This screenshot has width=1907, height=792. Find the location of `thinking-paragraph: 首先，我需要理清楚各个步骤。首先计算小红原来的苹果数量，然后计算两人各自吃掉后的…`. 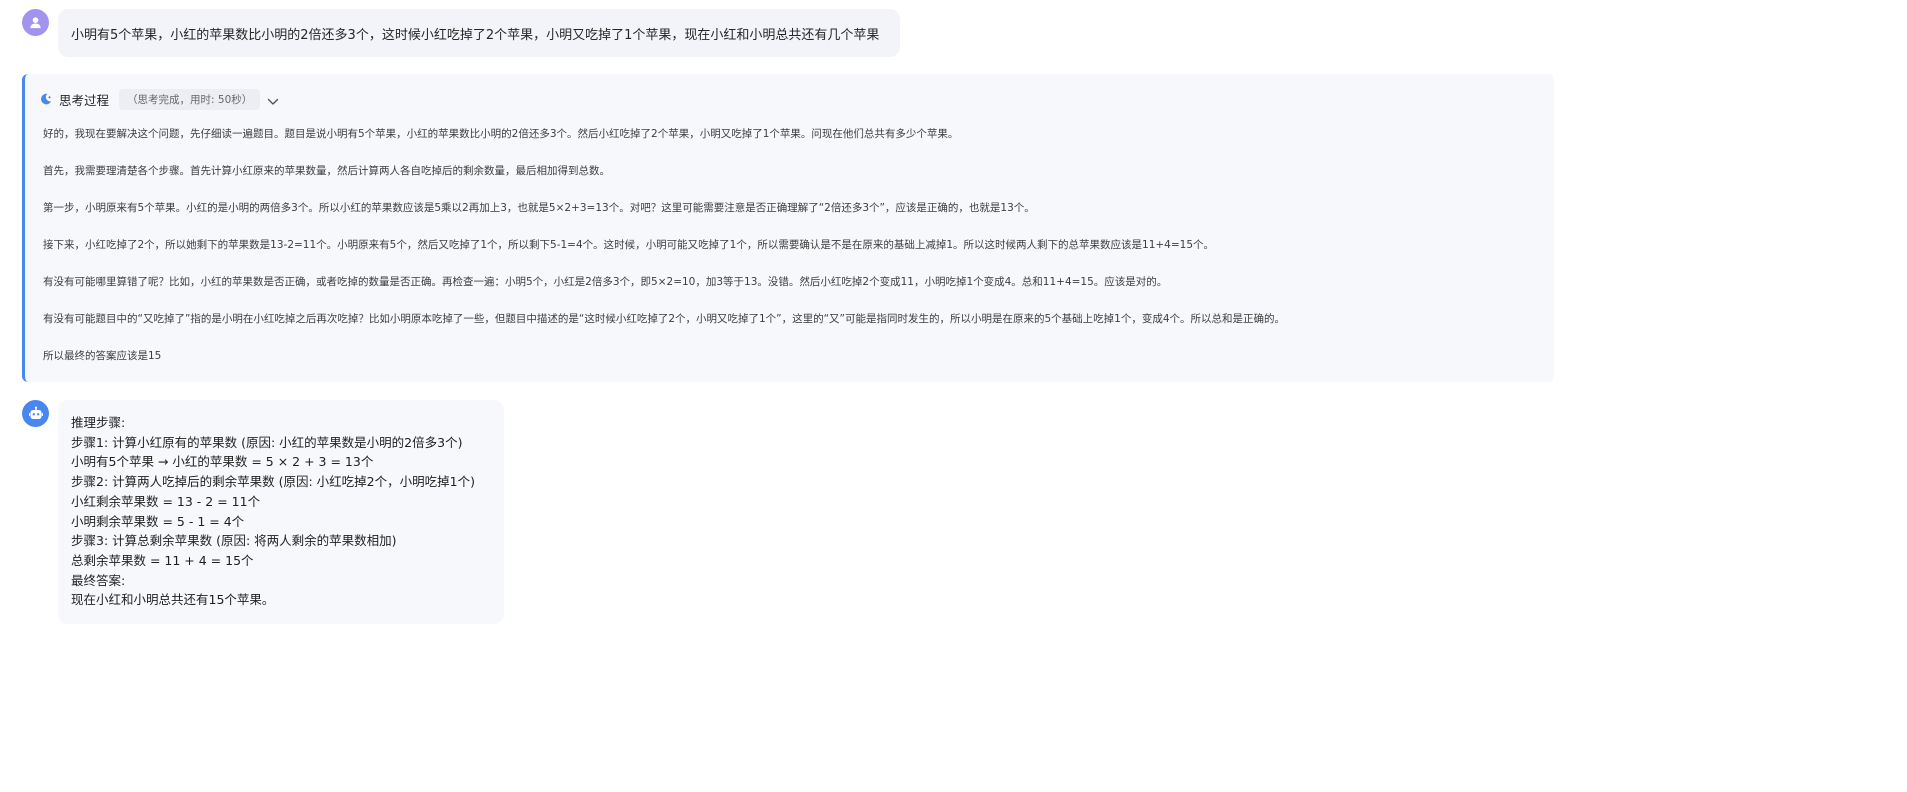

thinking-paragraph: 首先，我需要理清楚各个步骤。首先计算小红原来的苹果数量，然后计算两人各自吃掉后的… is located at coordinates (326, 171).